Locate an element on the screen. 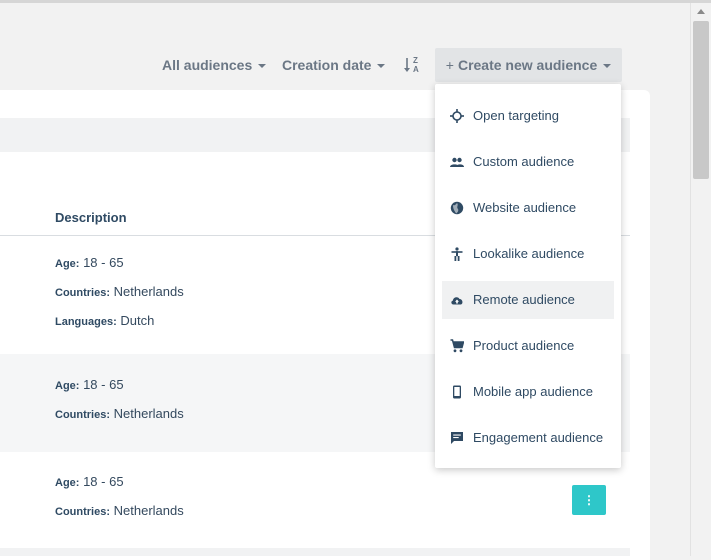 This screenshot has width=711, height=560. menu-item-product-audience: Product audience is located at coordinates (528, 346).